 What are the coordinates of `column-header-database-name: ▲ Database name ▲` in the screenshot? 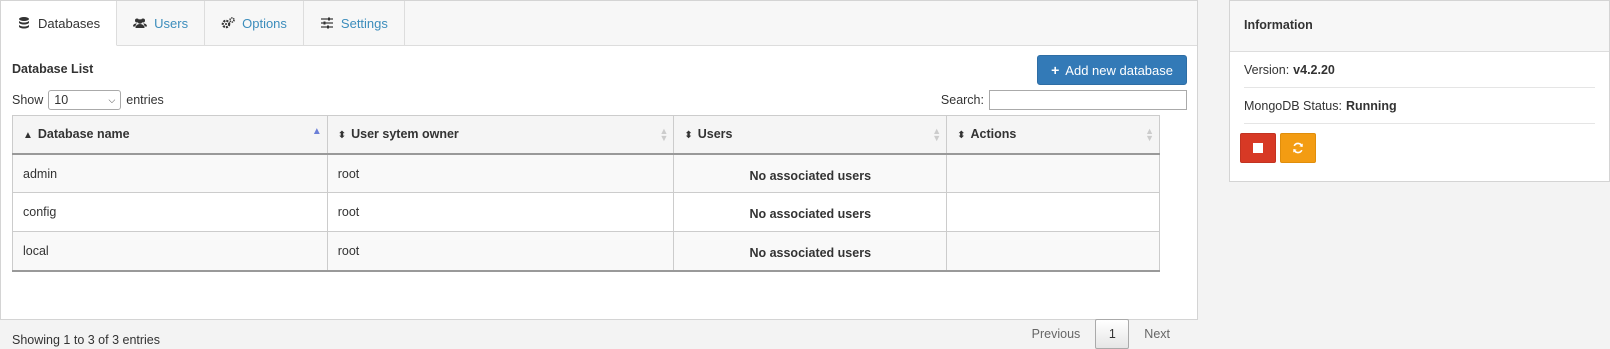 It's located at (170, 135).